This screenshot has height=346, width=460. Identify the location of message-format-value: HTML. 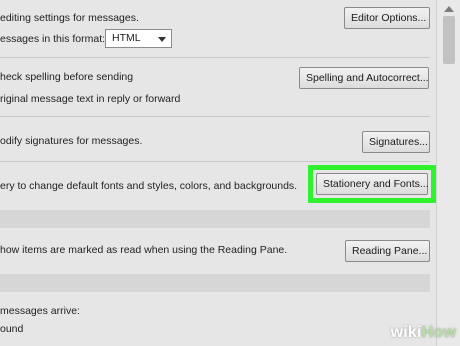
(126, 38).